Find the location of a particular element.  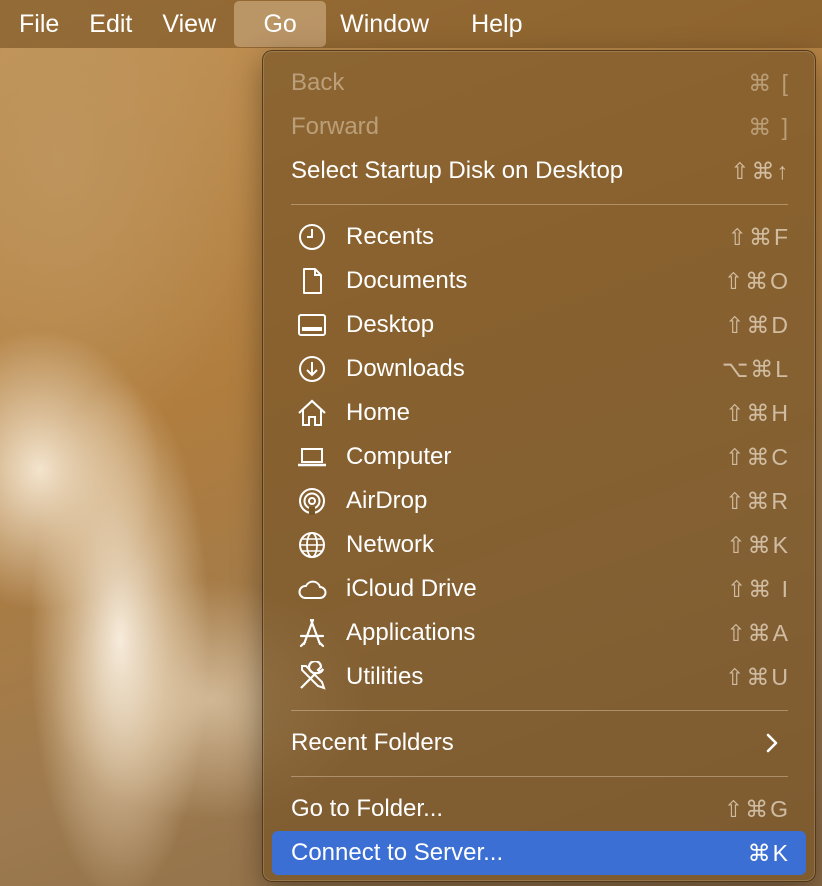

shortcut: ⇧⌘K is located at coordinates (758, 544).